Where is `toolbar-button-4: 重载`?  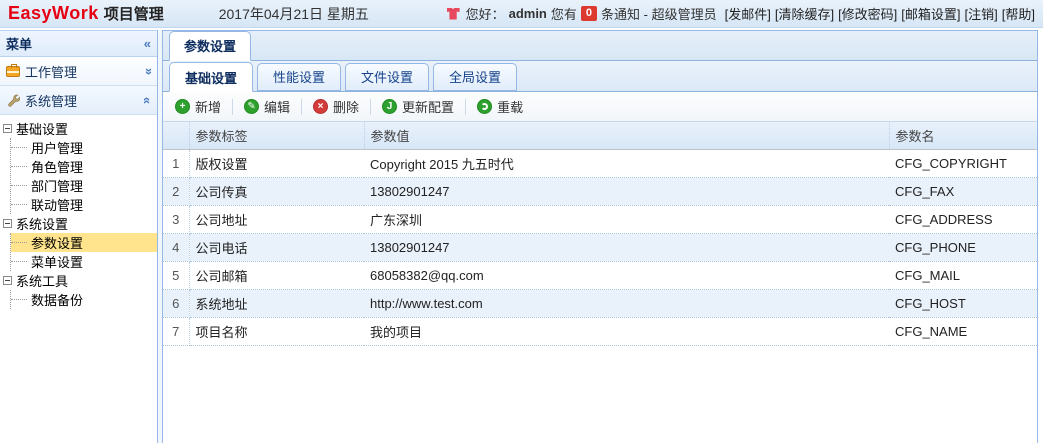
toolbar-button-4: 重载 is located at coordinates (500, 106).